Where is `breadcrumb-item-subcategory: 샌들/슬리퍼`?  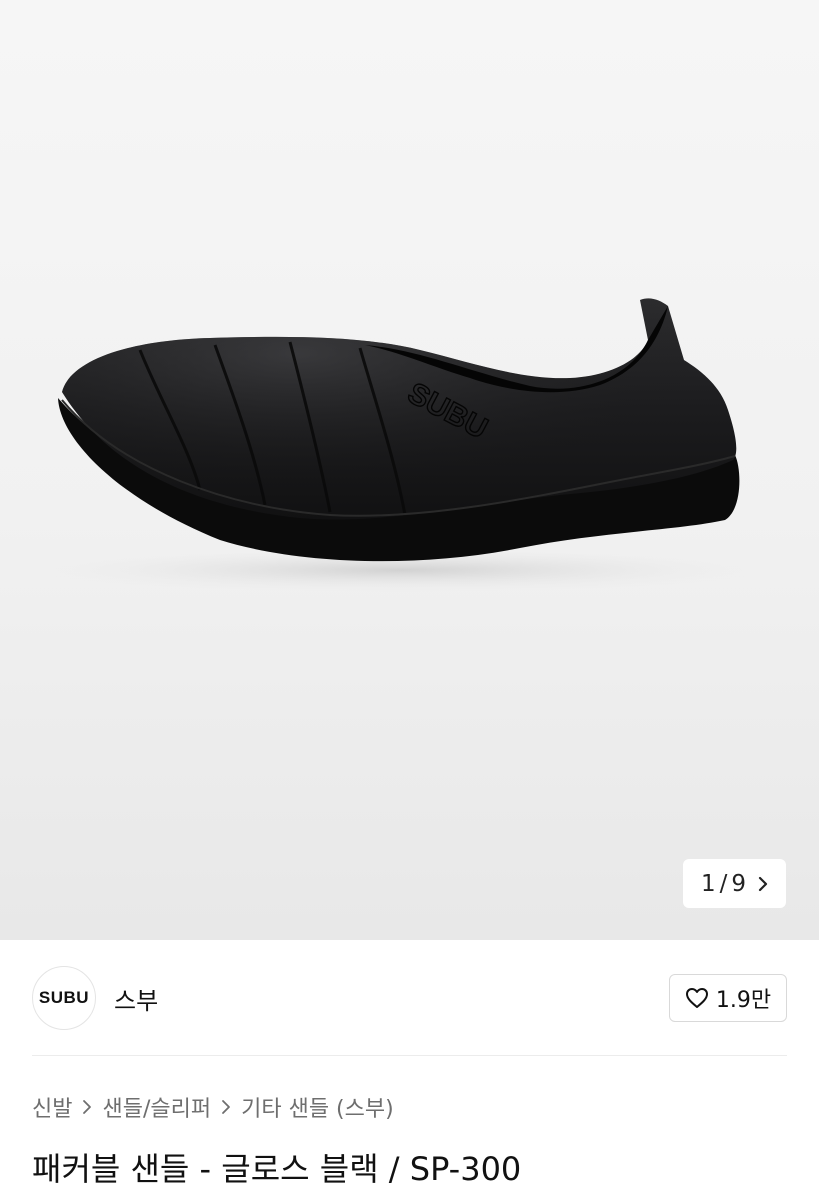
breadcrumb-item-subcategory: 샌들/슬리퍼 is located at coordinates (156, 1107).